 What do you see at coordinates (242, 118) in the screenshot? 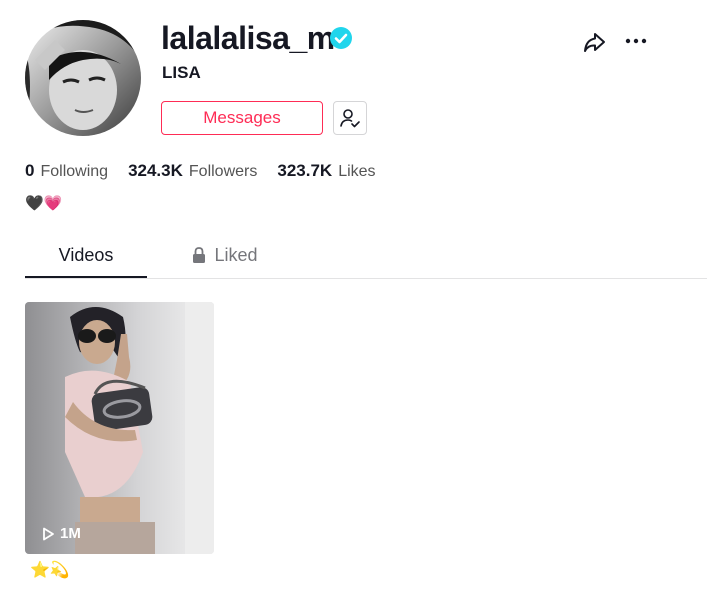
I see `messages-button: Messages` at bounding box center [242, 118].